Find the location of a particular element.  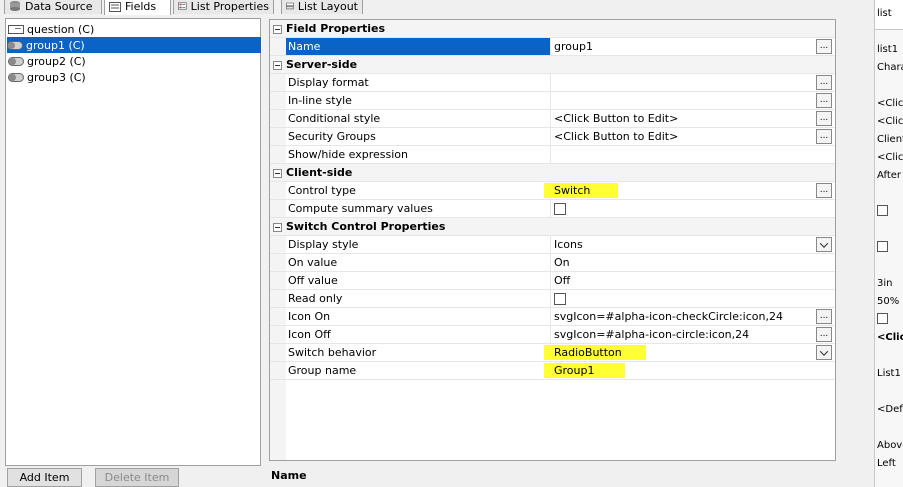

tab-list-layout: List Layout is located at coordinates (322, 7).